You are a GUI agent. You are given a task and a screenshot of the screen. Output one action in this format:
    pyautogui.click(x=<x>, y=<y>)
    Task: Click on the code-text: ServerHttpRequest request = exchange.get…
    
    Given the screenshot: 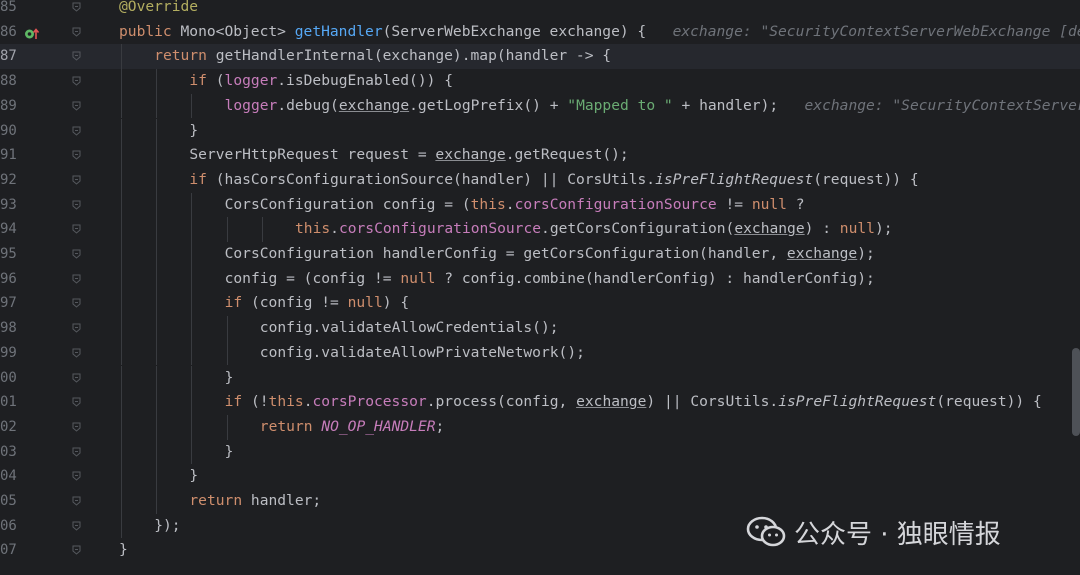 What is the action you would take?
    pyautogui.click(x=408, y=155)
    